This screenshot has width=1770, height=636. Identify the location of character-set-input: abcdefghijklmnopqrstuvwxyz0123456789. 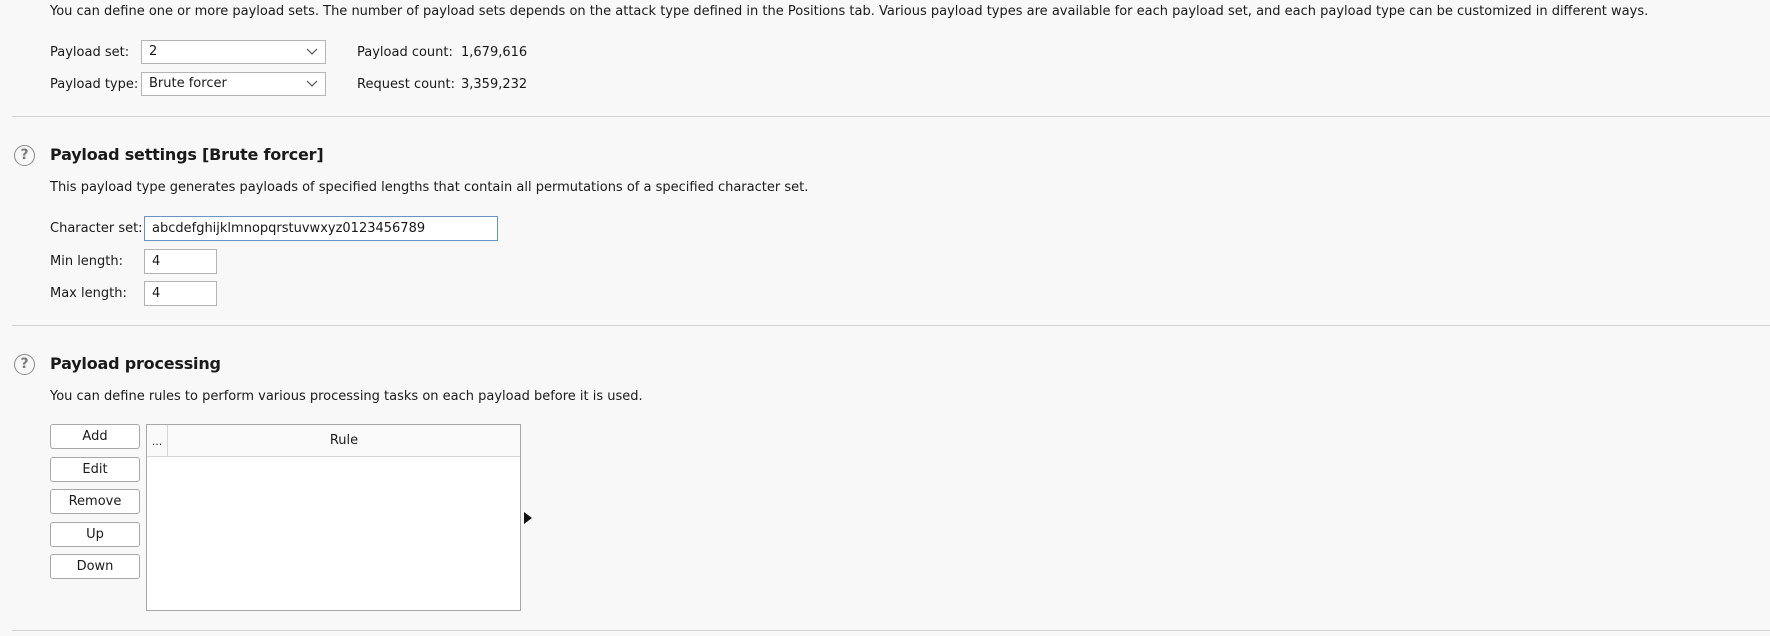
(321, 228).